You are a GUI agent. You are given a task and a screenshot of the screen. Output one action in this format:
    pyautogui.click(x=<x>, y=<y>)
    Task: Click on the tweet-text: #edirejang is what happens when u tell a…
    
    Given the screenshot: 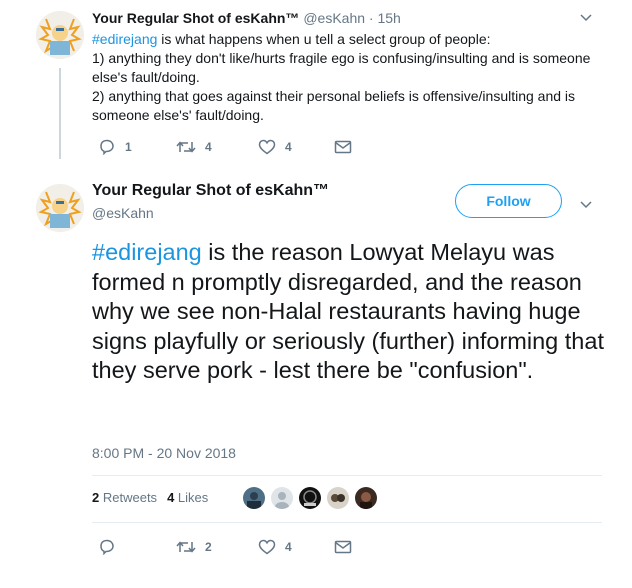 What is the action you would take?
    pyautogui.click(x=342, y=77)
    